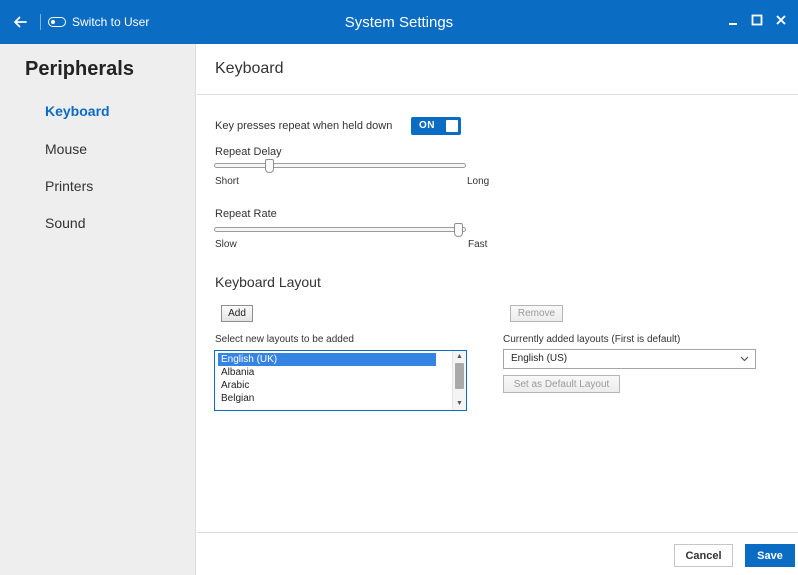 This screenshot has height=575, width=798. I want to click on chevron-down-icon, so click(744, 362).